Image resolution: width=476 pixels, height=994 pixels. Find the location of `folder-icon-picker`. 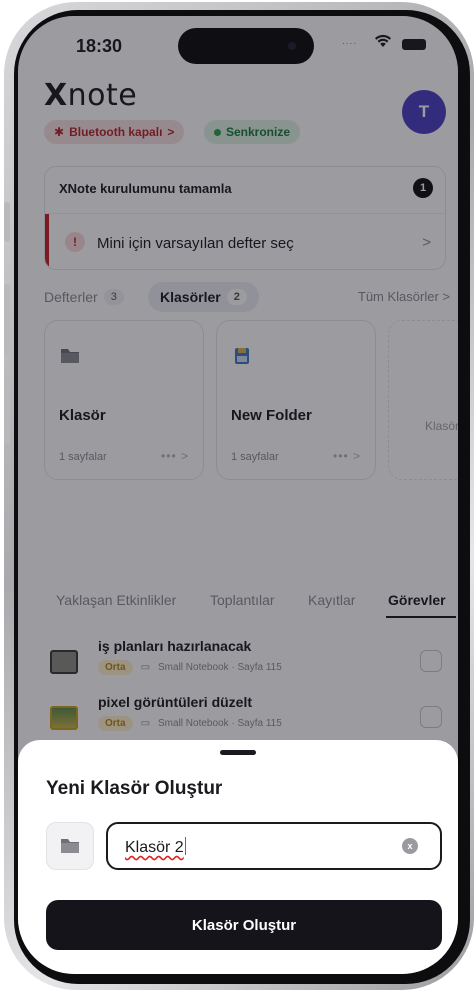

folder-icon-picker is located at coordinates (70, 846).